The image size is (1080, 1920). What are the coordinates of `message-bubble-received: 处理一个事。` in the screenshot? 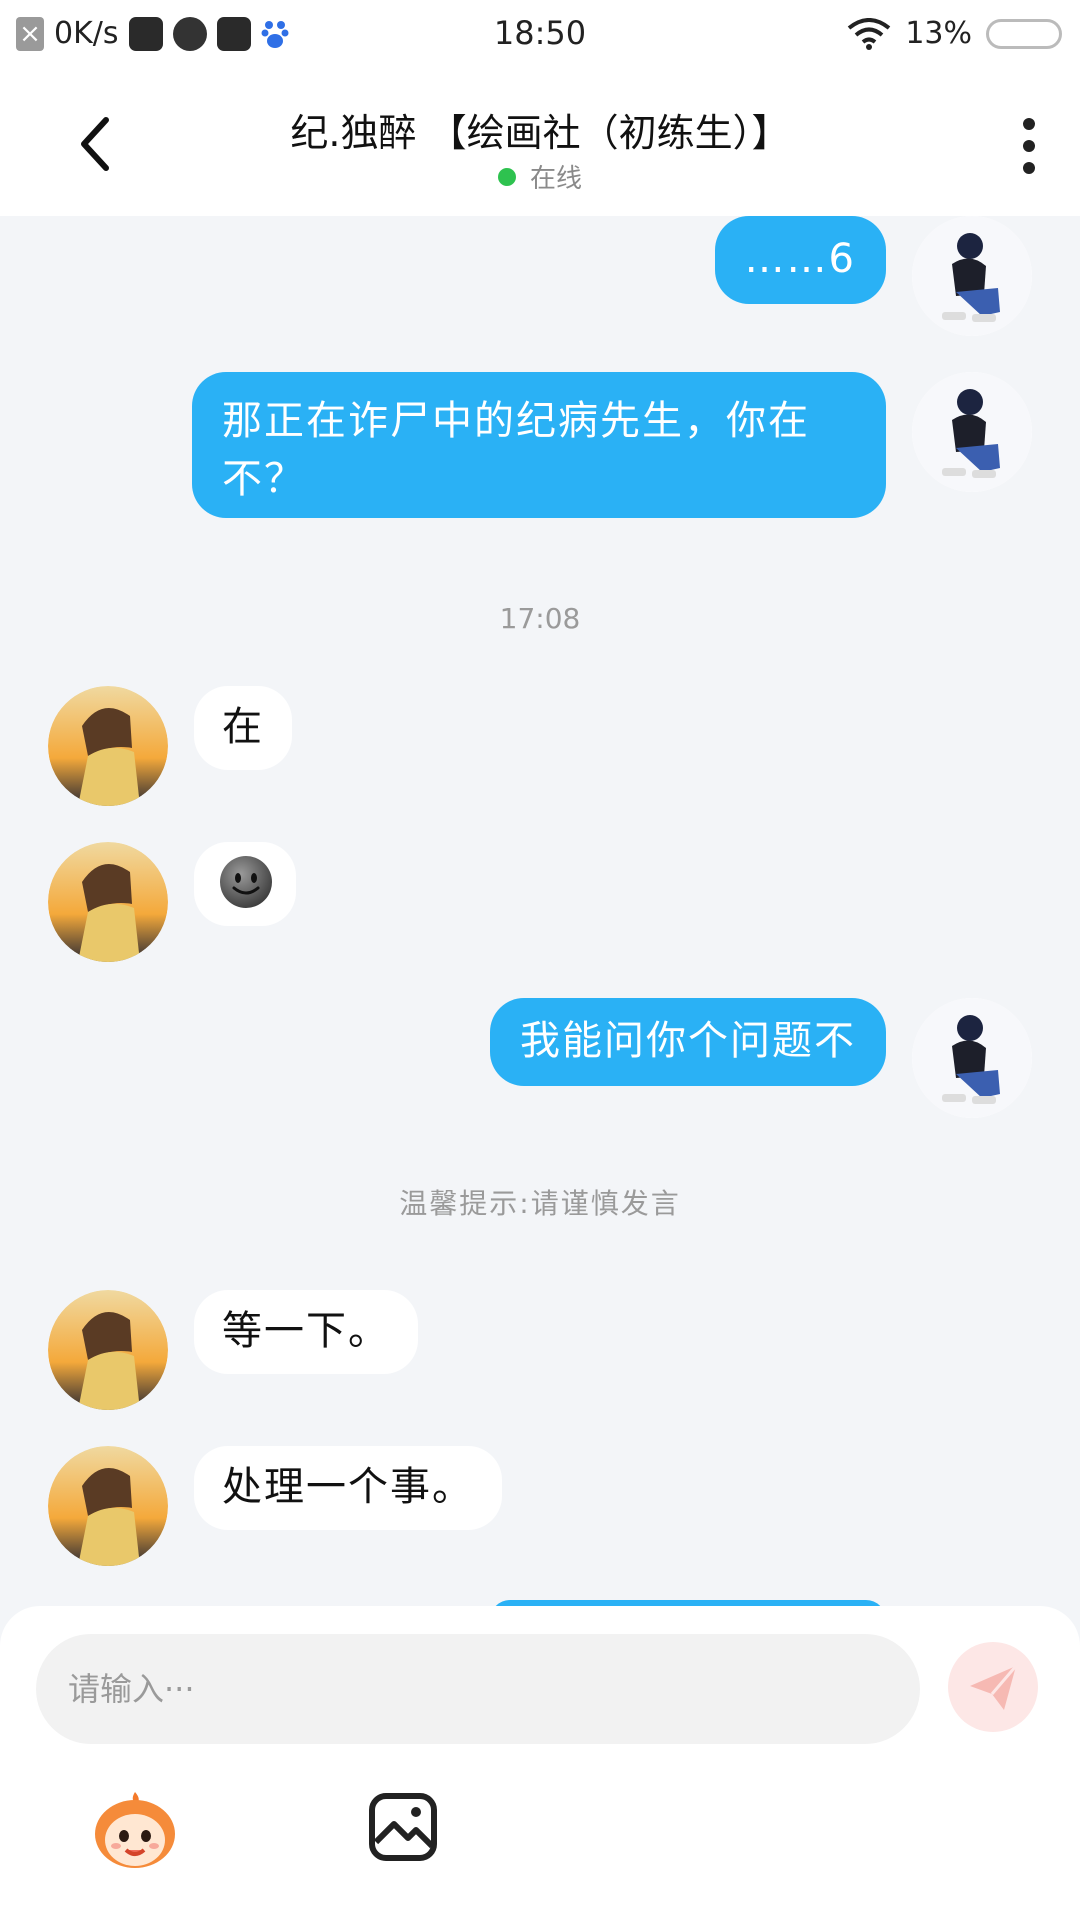 It's located at (348, 1488).